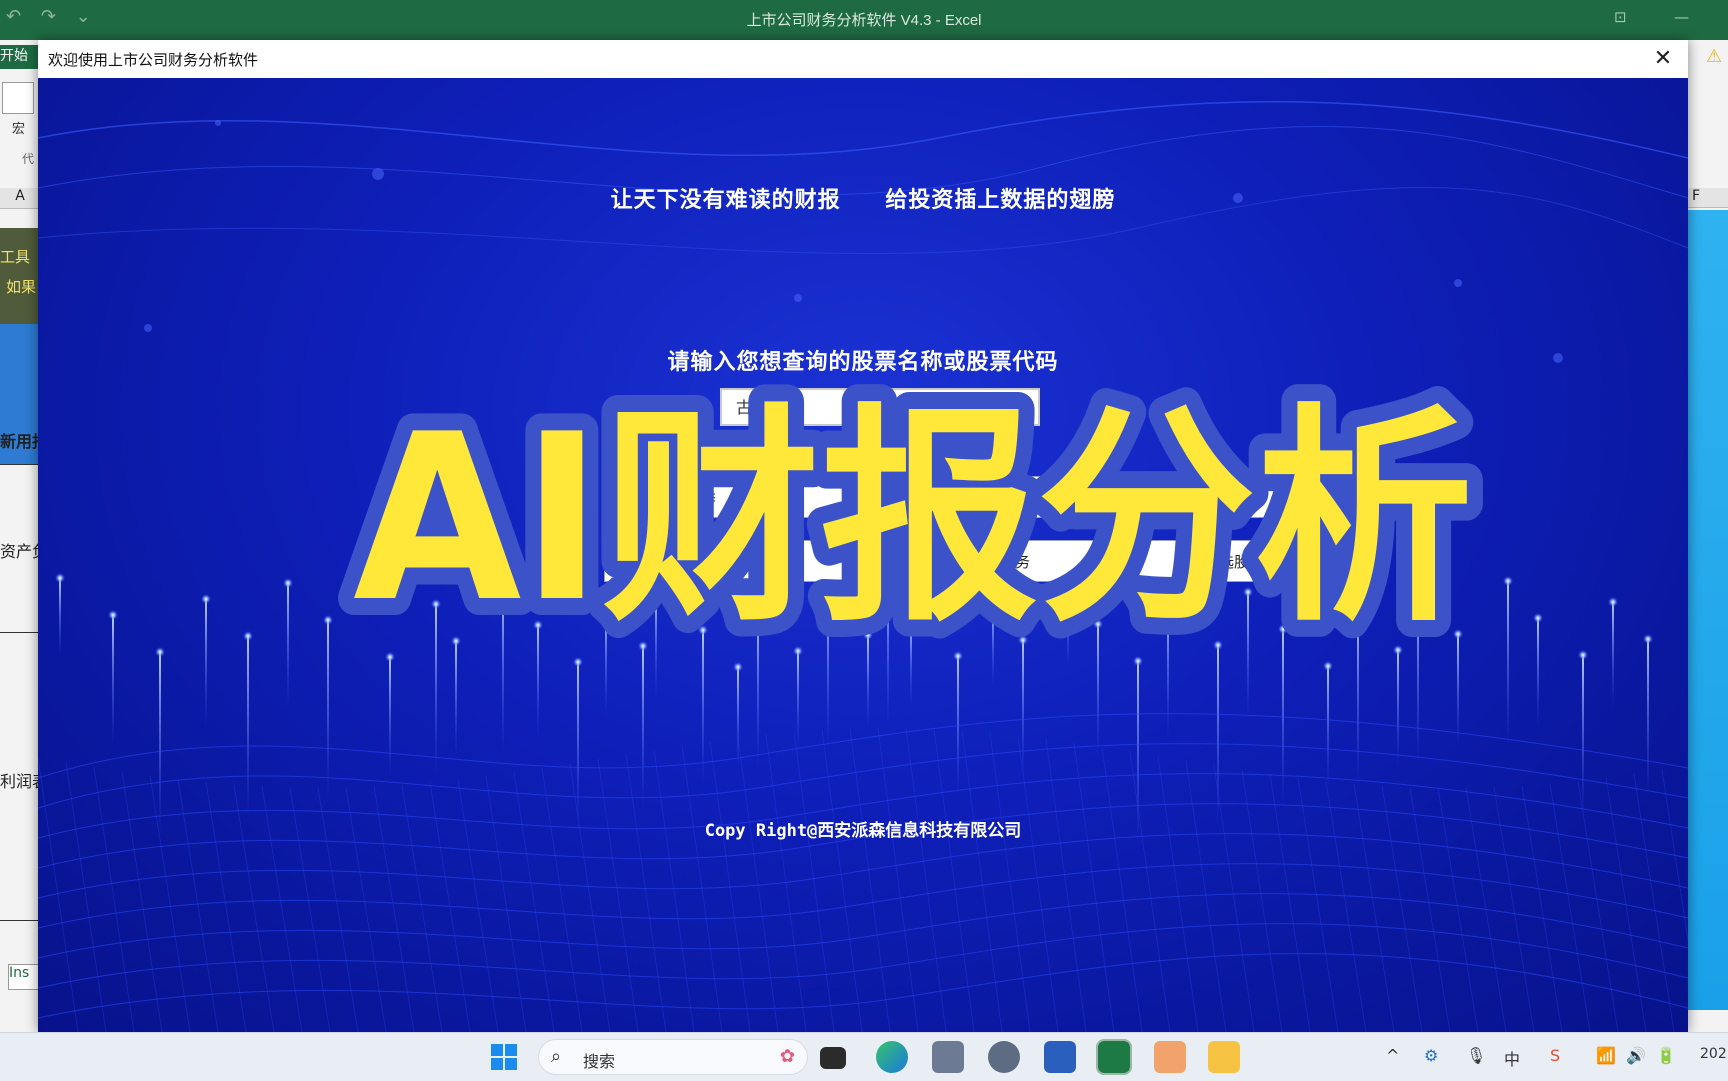  Describe the element at coordinates (892, 1057) in the screenshot. I see `edge-icon` at that location.